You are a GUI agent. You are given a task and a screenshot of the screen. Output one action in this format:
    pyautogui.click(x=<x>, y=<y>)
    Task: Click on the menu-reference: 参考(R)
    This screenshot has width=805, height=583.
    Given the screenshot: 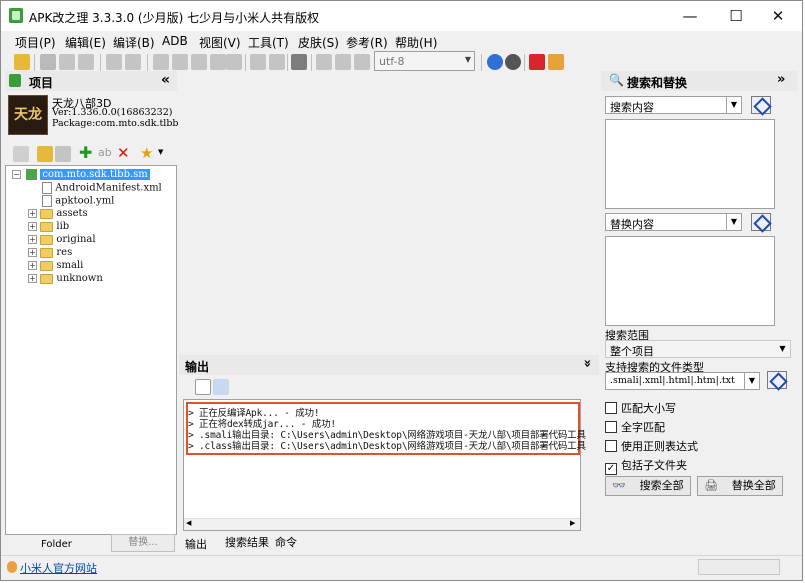 What is the action you would take?
    pyautogui.click(x=367, y=42)
    